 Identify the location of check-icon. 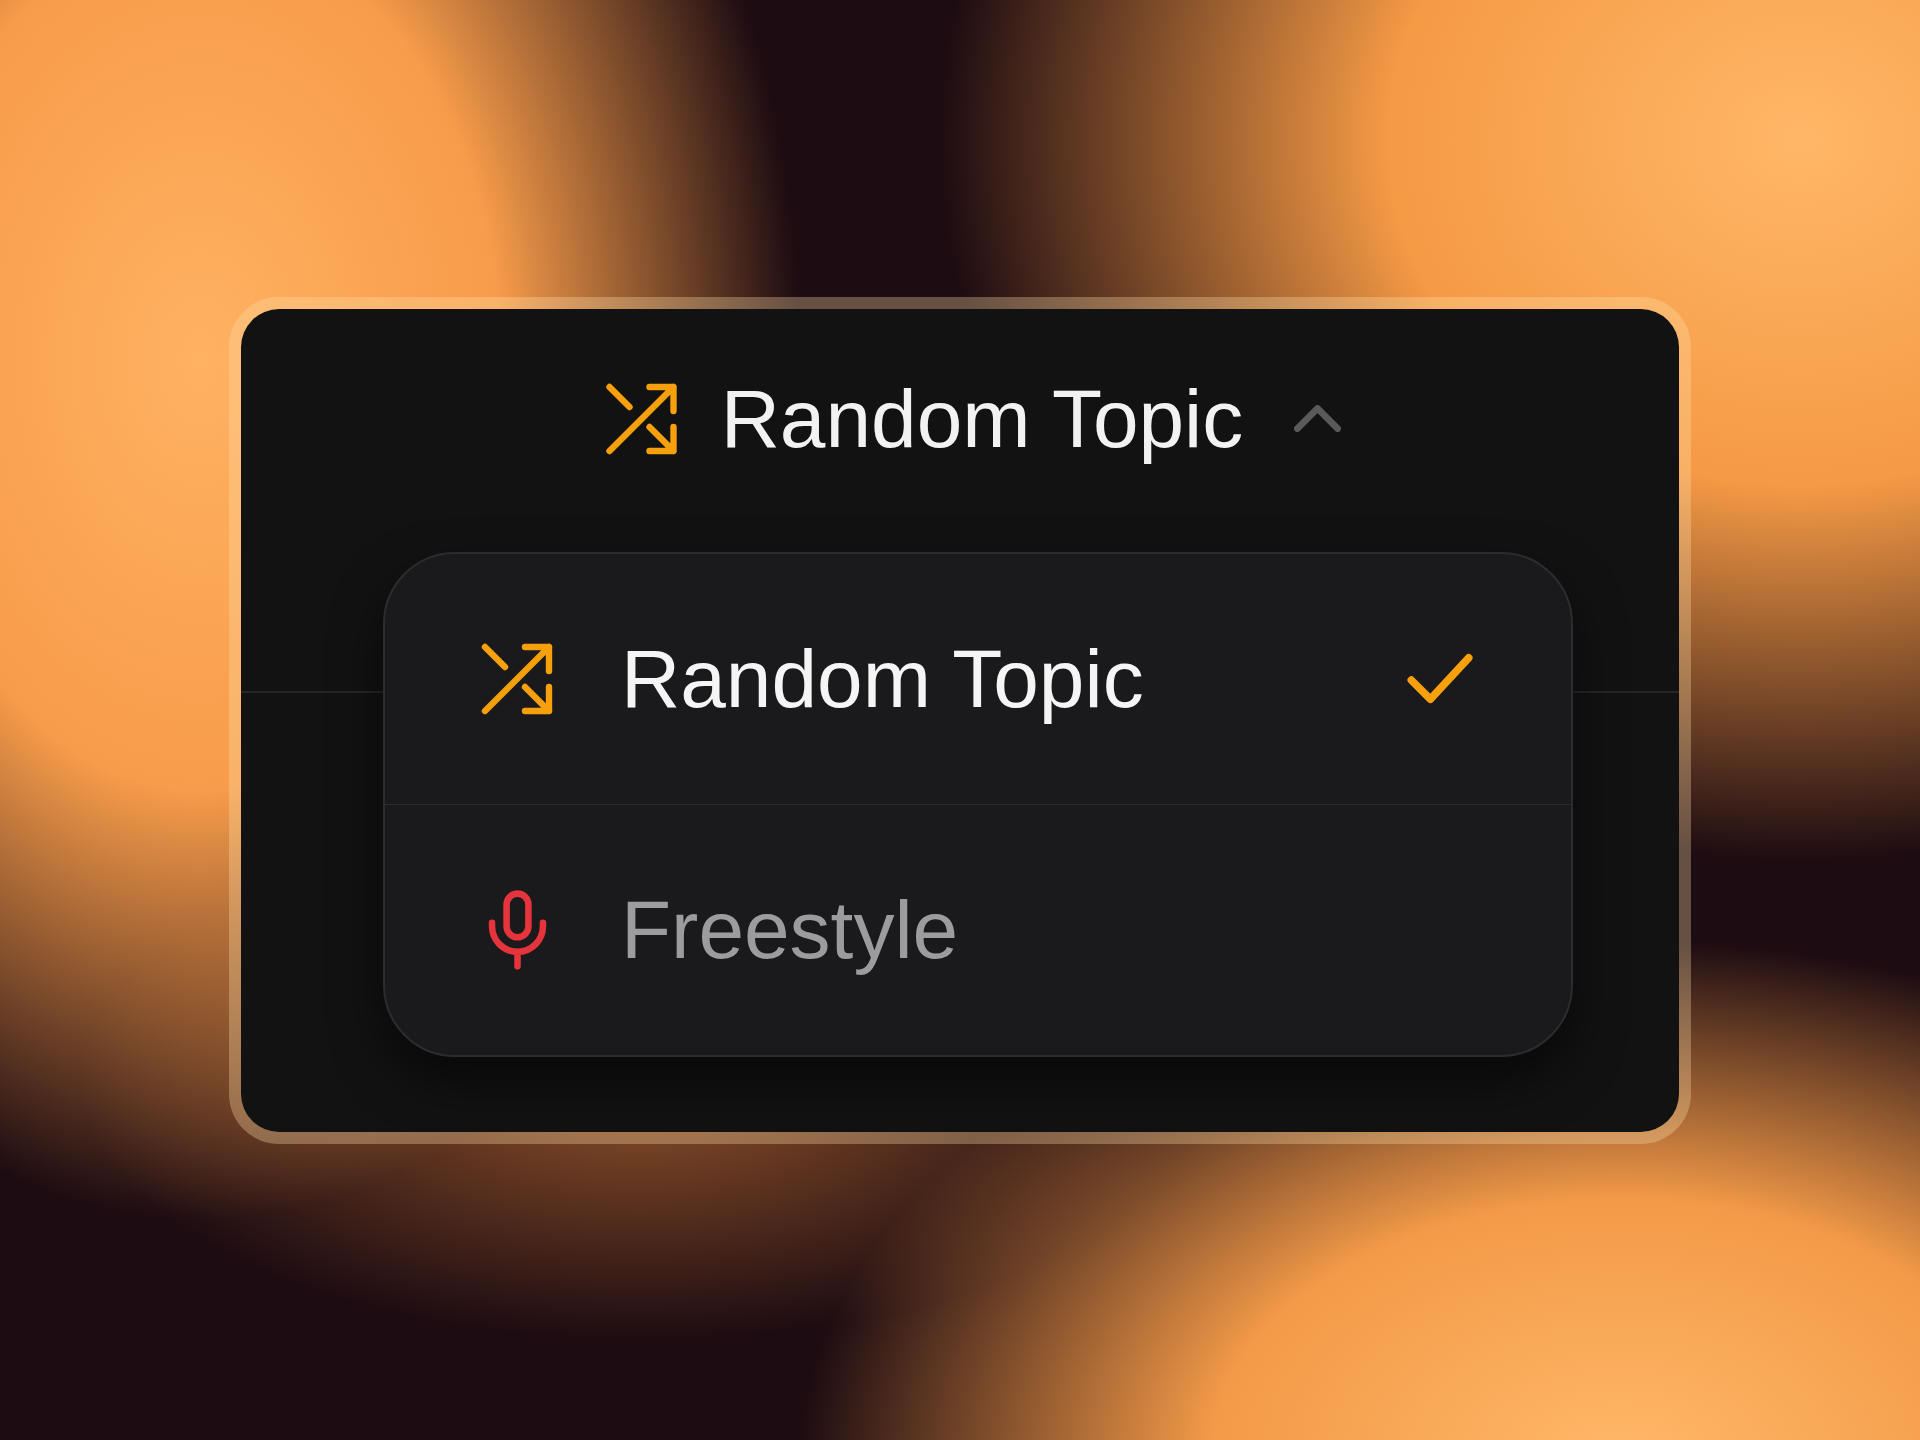
(1440, 678).